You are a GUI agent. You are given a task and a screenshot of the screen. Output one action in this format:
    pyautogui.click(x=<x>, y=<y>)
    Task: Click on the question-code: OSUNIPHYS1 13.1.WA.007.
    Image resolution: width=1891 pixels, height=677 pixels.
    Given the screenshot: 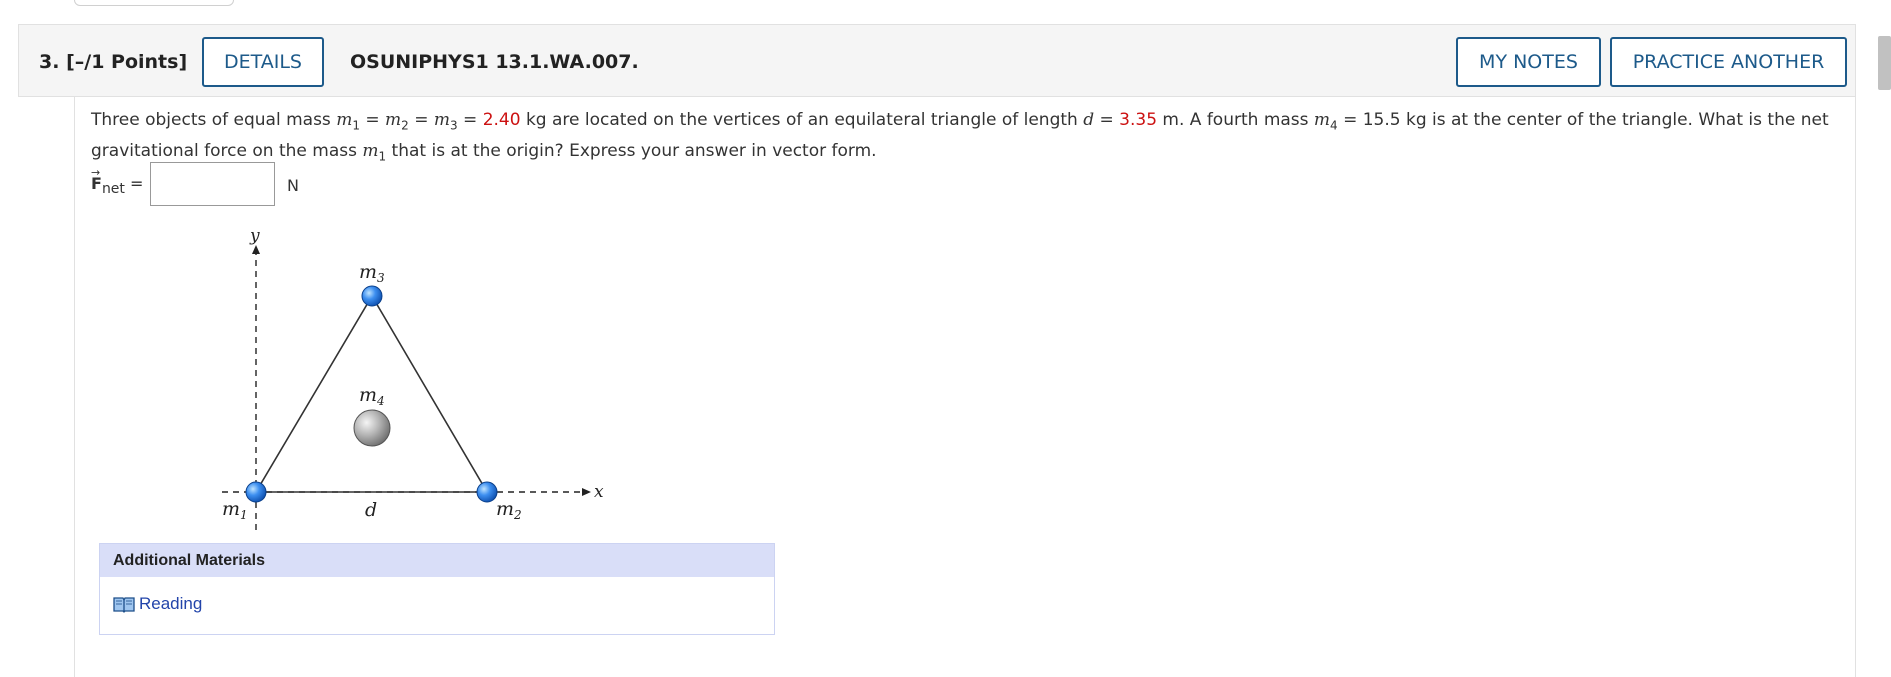 What is the action you would take?
    pyautogui.click(x=494, y=62)
    